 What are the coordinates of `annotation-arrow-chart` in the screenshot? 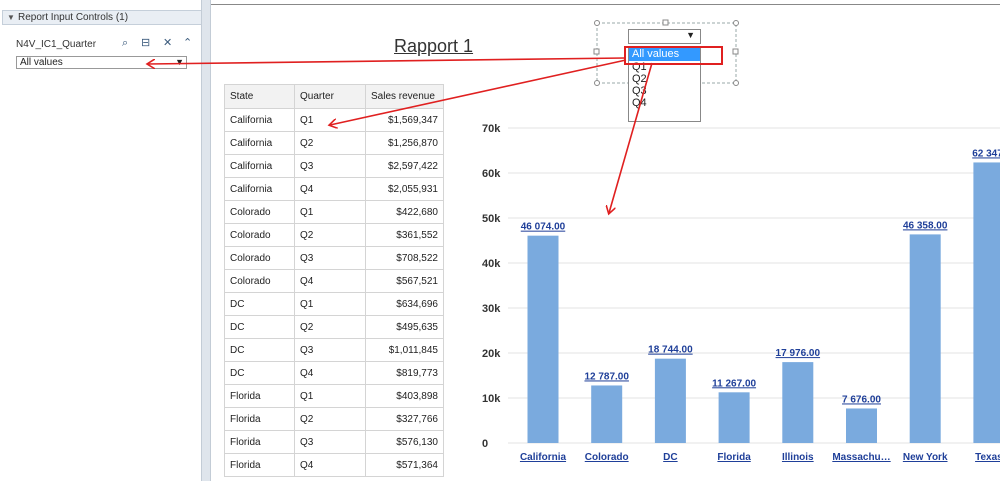 It's located at (631, 137).